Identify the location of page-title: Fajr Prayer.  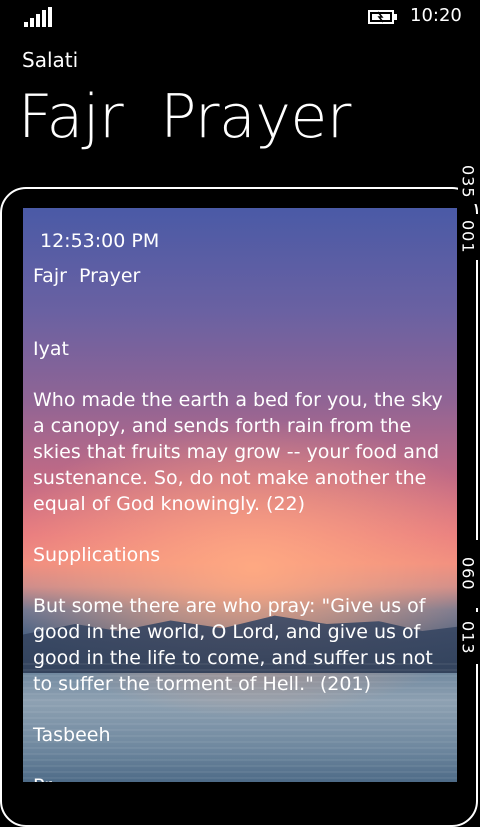
(184, 117).